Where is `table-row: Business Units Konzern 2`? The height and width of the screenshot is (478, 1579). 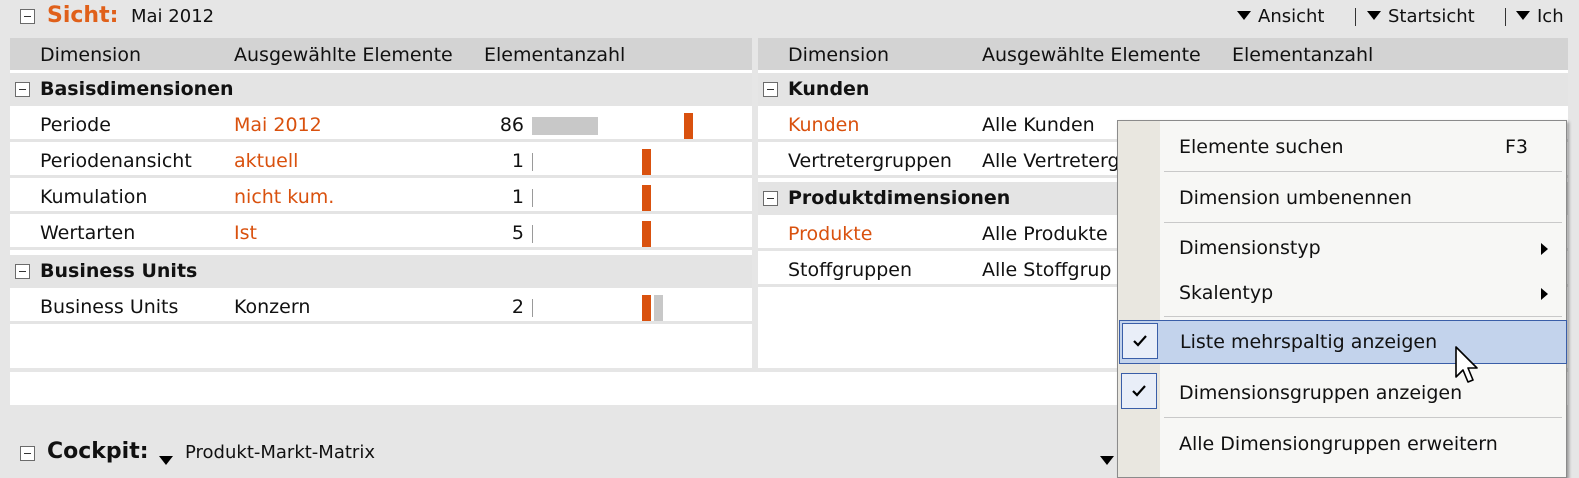 table-row: Business Units Konzern 2 is located at coordinates (381, 307).